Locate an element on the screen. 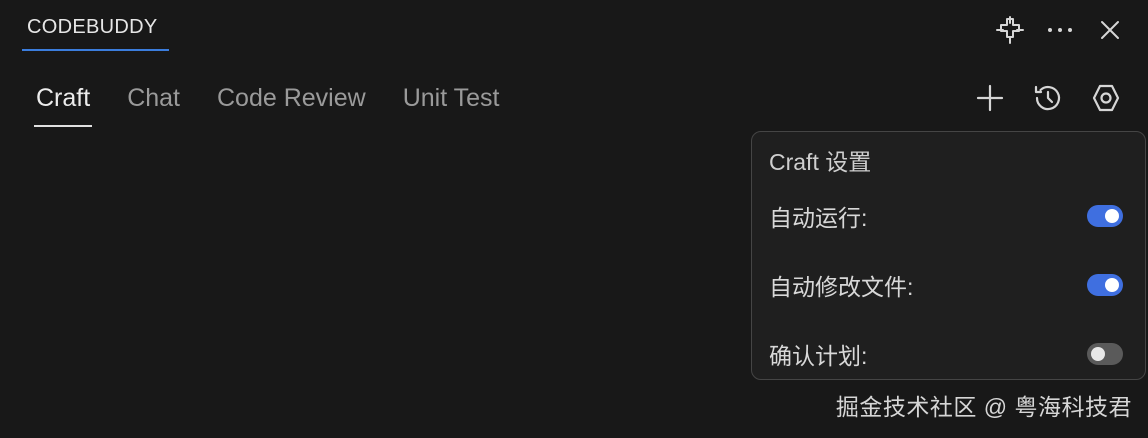 The width and height of the screenshot is (1148, 438). history-icon is located at coordinates (1048, 98).